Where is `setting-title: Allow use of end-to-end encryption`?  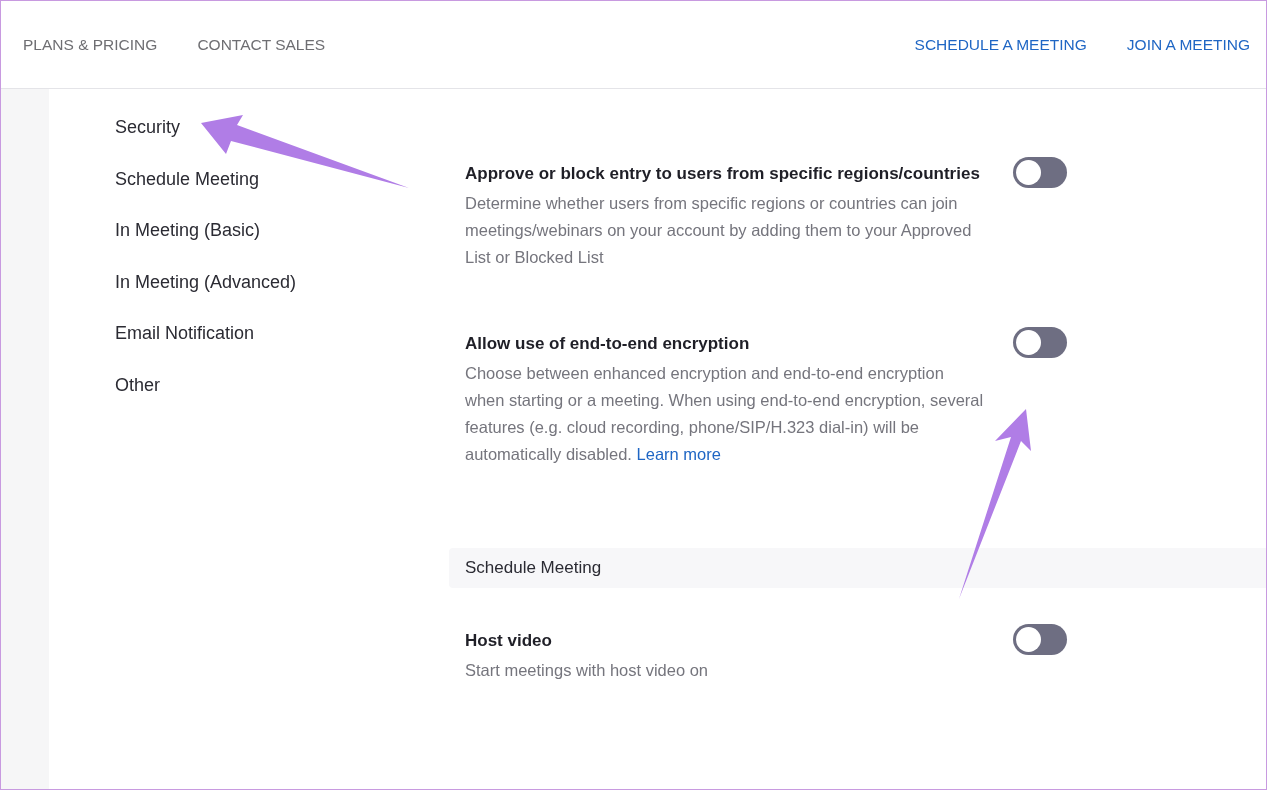 setting-title: Allow use of end-to-end encryption is located at coordinates (608, 343).